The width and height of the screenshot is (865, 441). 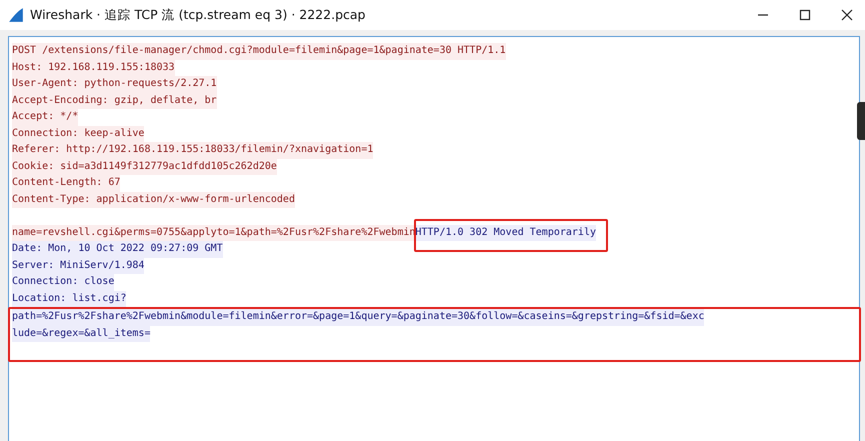 What do you see at coordinates (805, 15) in the screenshot?
I see `maximize-icon` at bounding box center [805, 15].